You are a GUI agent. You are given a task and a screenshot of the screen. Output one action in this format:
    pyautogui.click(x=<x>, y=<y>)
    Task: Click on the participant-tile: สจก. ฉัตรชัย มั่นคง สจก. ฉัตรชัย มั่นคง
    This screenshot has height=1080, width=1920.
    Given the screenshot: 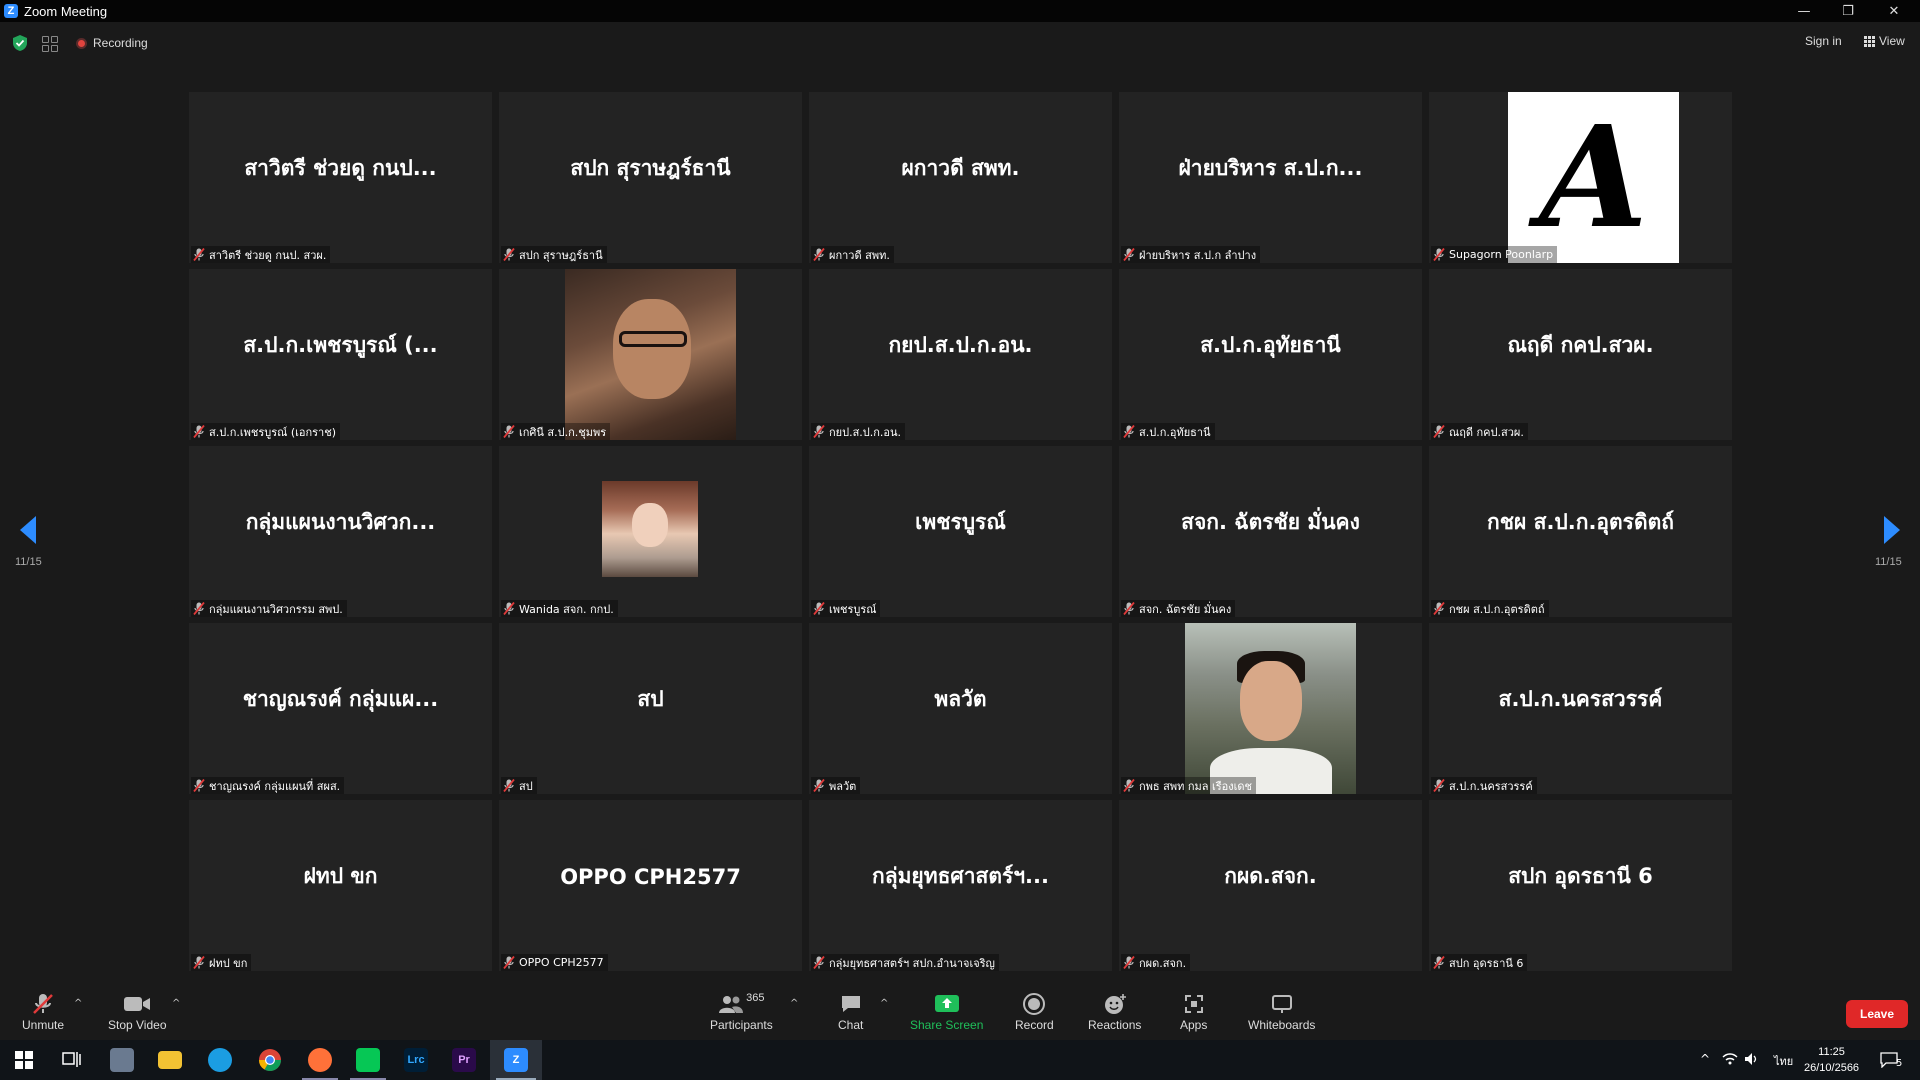 What is the action you would take?
    pyautogui.click(x=1270, y=531)
    